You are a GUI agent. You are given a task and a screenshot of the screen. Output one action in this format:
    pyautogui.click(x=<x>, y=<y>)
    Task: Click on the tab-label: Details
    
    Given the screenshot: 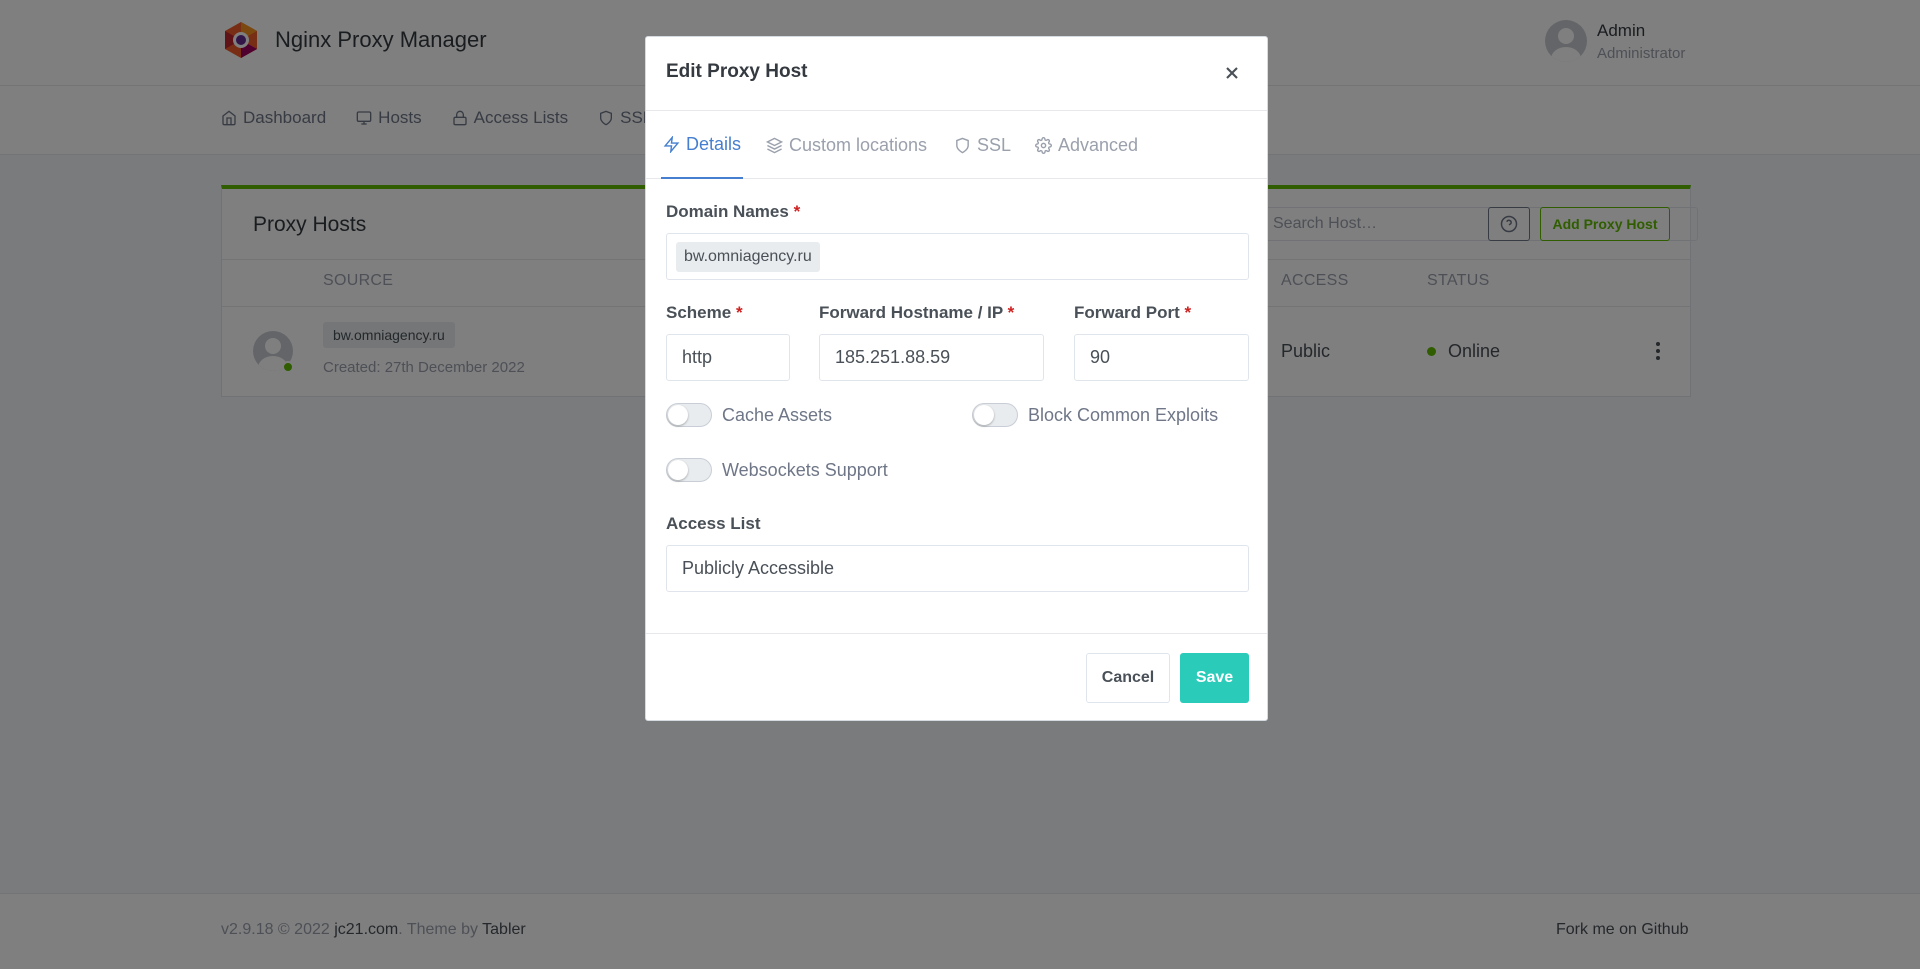 What is the action you would take?
    pyautogui.click(x=714, y=143)
    